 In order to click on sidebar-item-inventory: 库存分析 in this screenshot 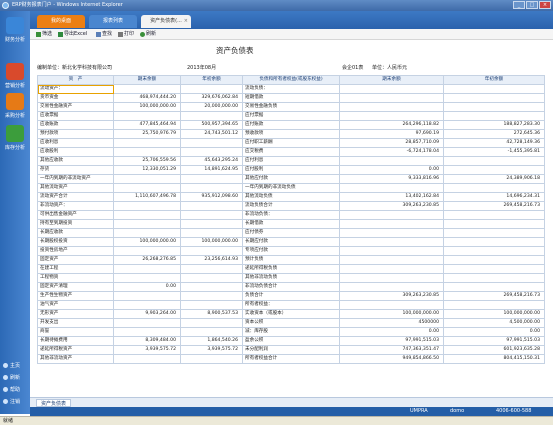, I will do `click(15, 138)`.